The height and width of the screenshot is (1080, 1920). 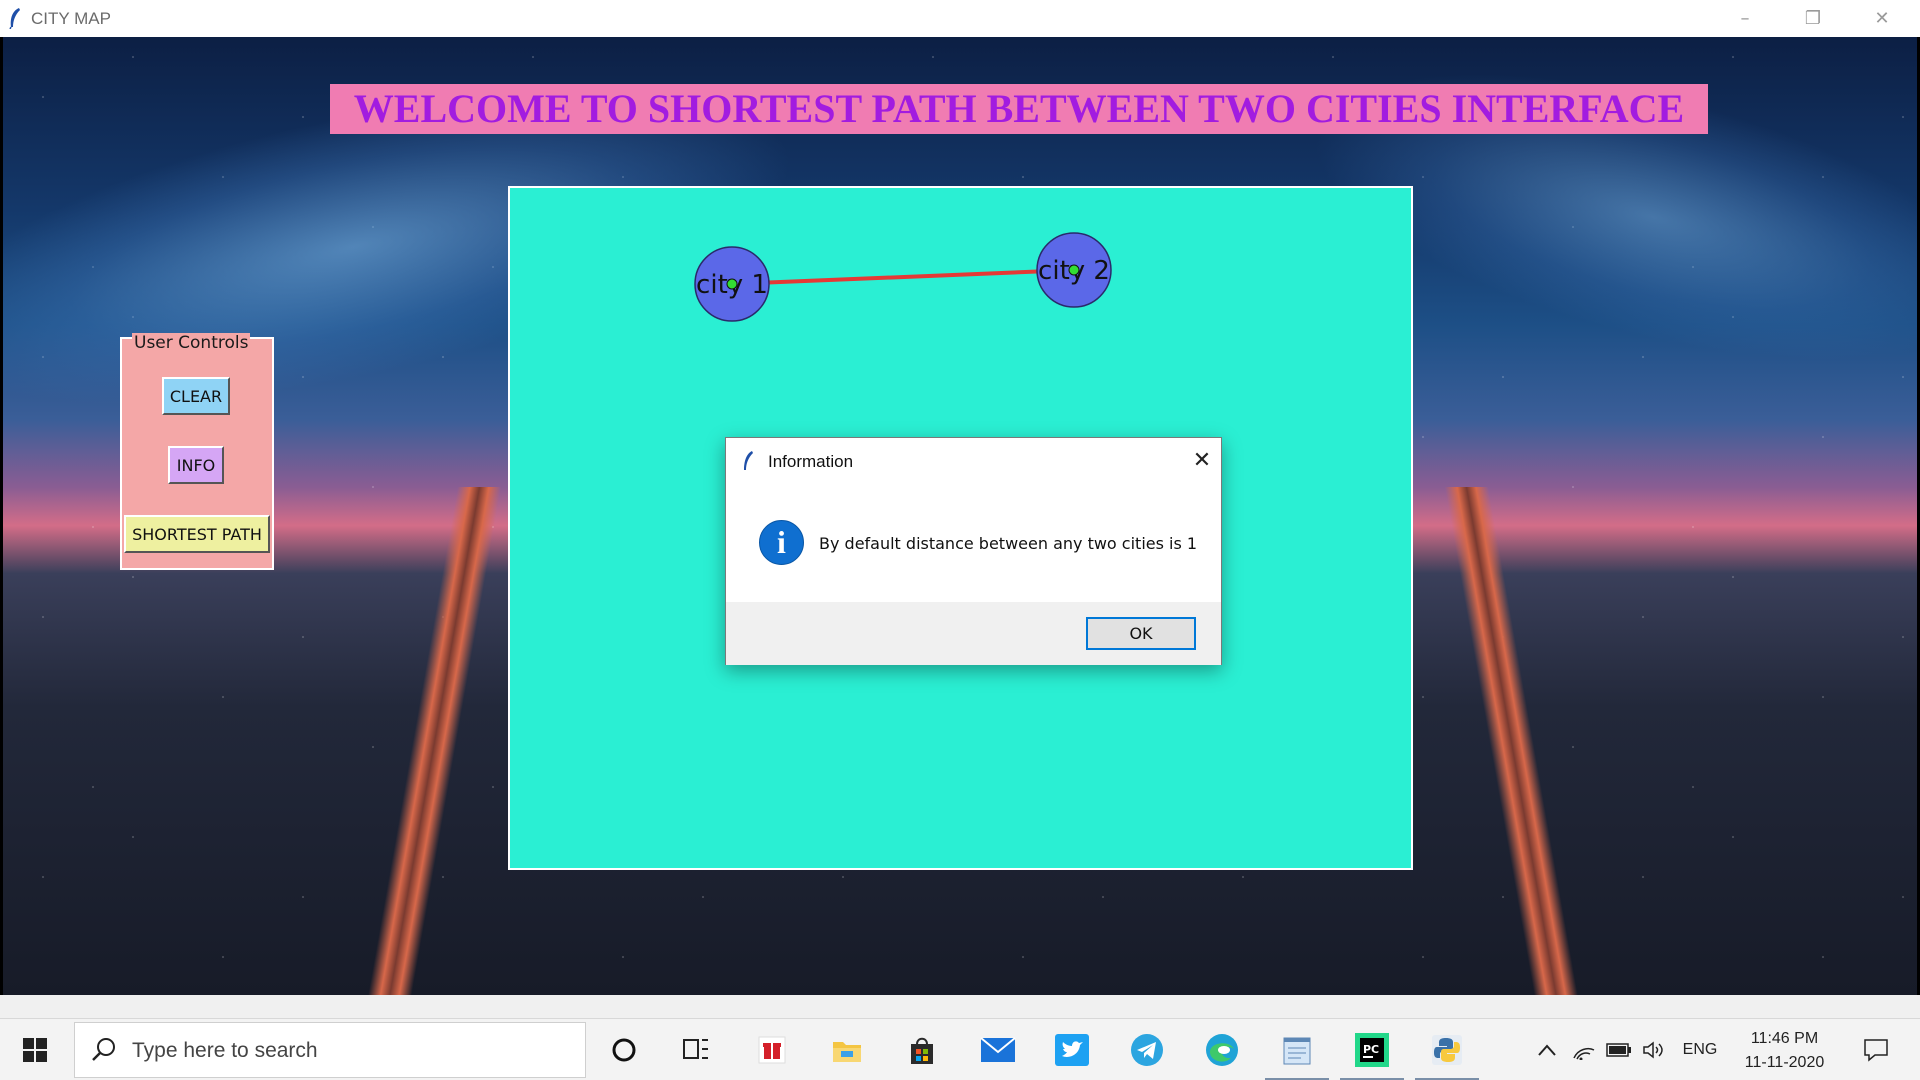 I want to click on telegram-icon, so click(x=1147, y=1050).